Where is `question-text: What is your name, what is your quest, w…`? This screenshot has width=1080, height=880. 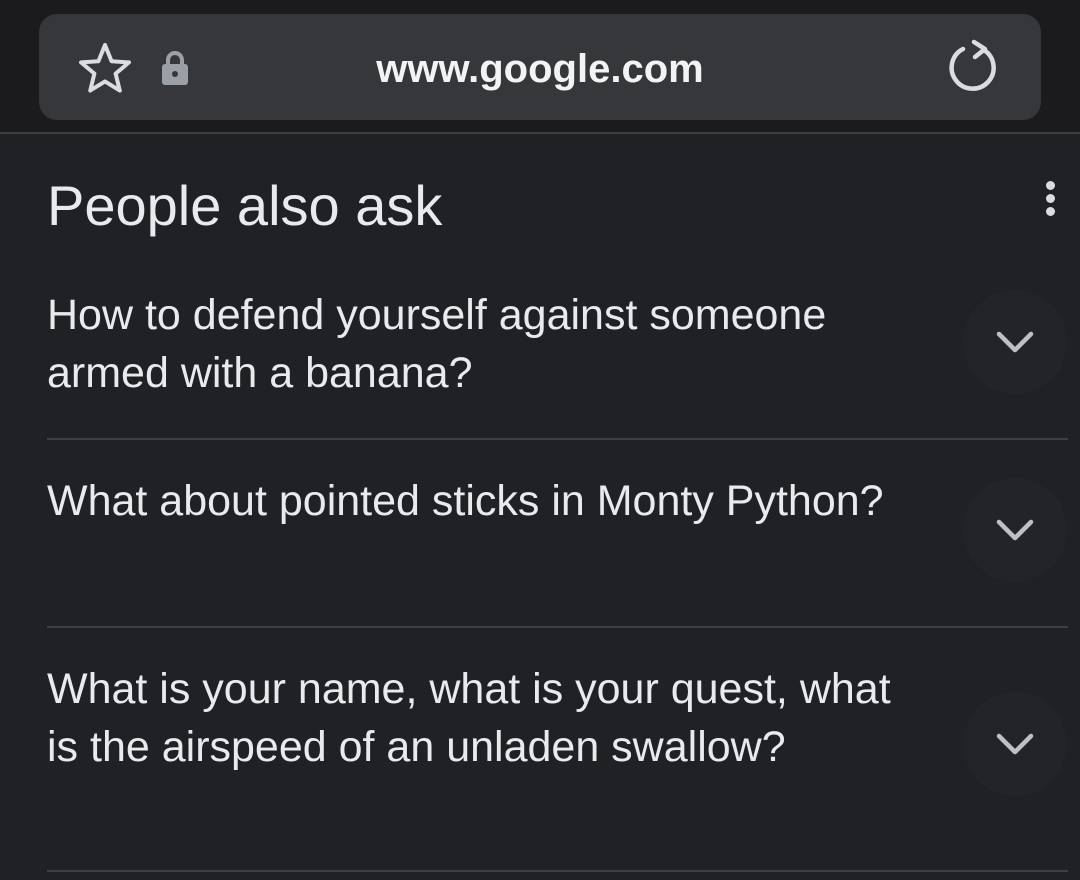 question-text: What is your name, what is your quest, w… is located at coordinates (487, 718).